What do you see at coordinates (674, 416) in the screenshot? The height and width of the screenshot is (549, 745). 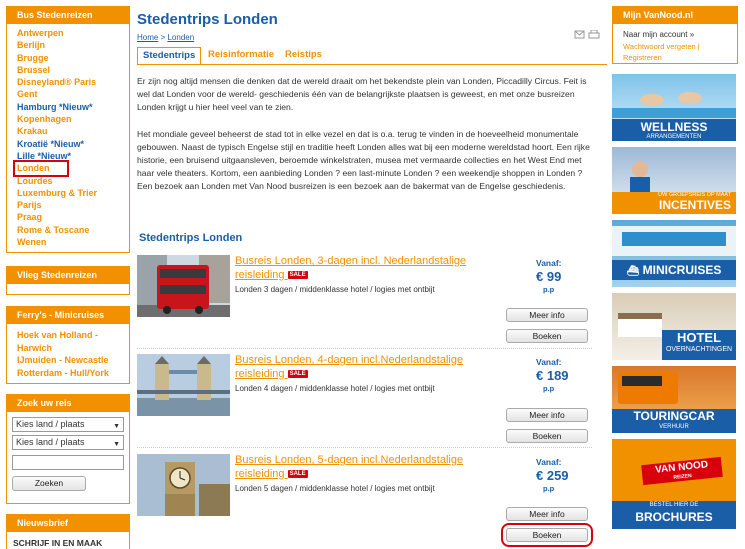 I see `touringcar-title: TOURINGCAR` at bounding box center [674, 416].